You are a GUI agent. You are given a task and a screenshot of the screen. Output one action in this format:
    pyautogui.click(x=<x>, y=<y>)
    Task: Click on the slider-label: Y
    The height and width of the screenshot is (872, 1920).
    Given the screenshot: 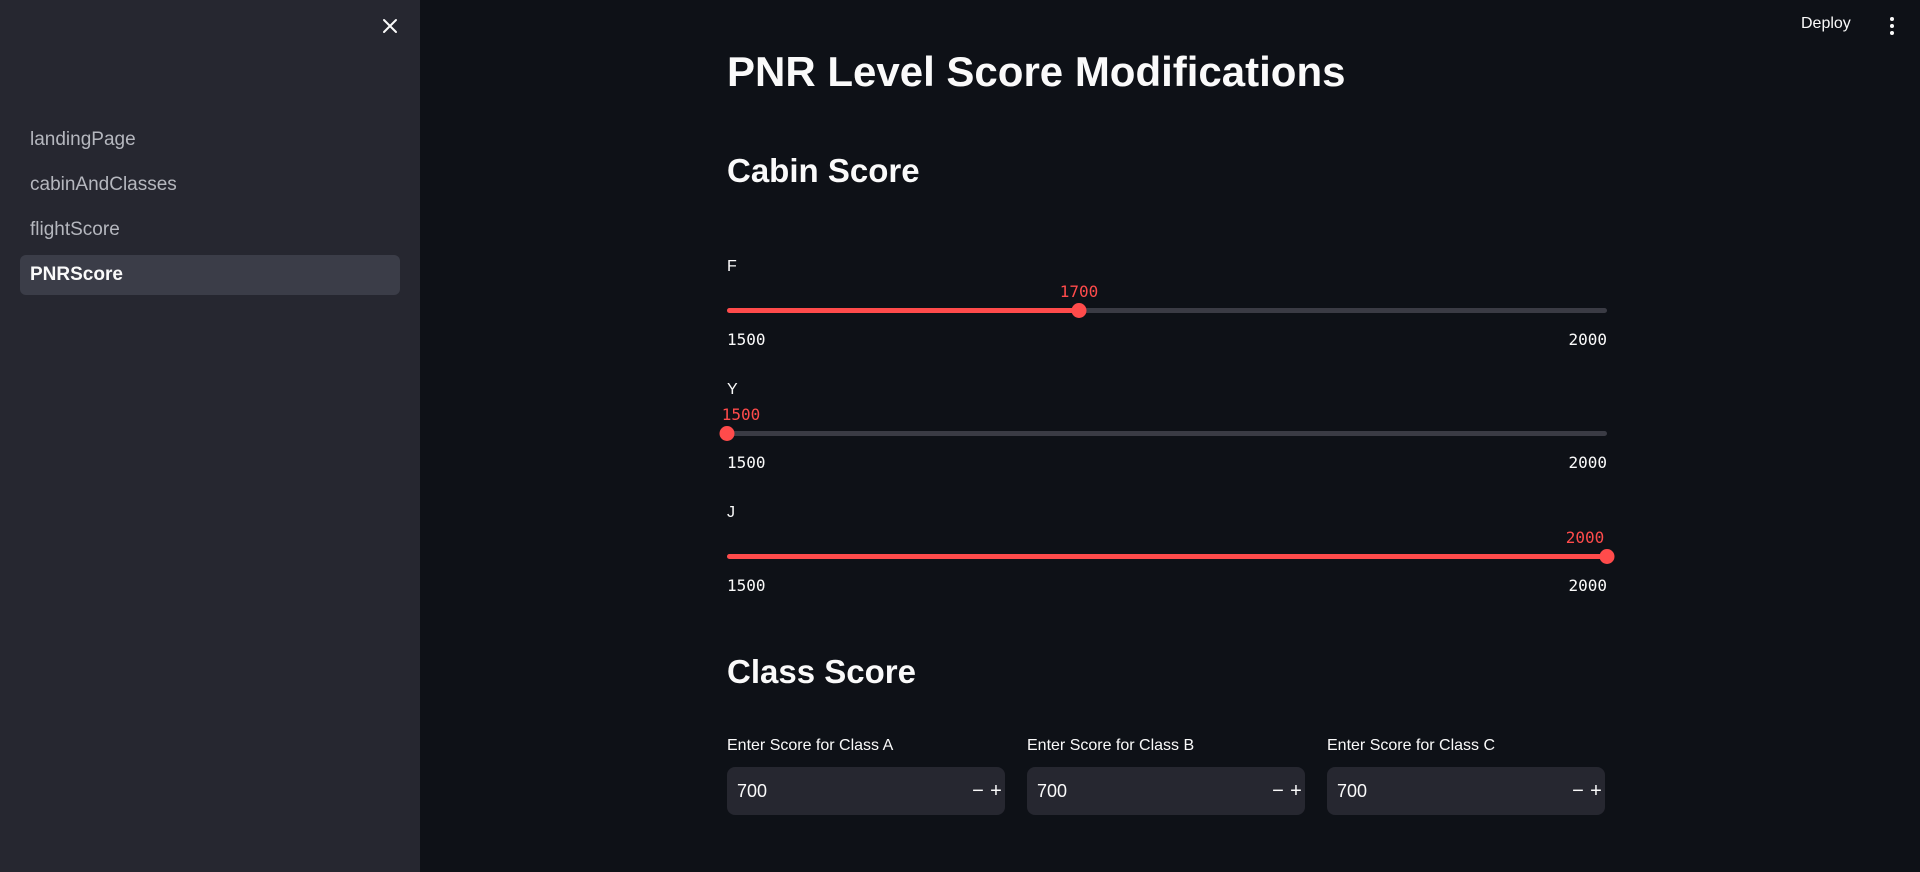 What is the action you would take?
    pyautogui.click(x=732, y=389)
    